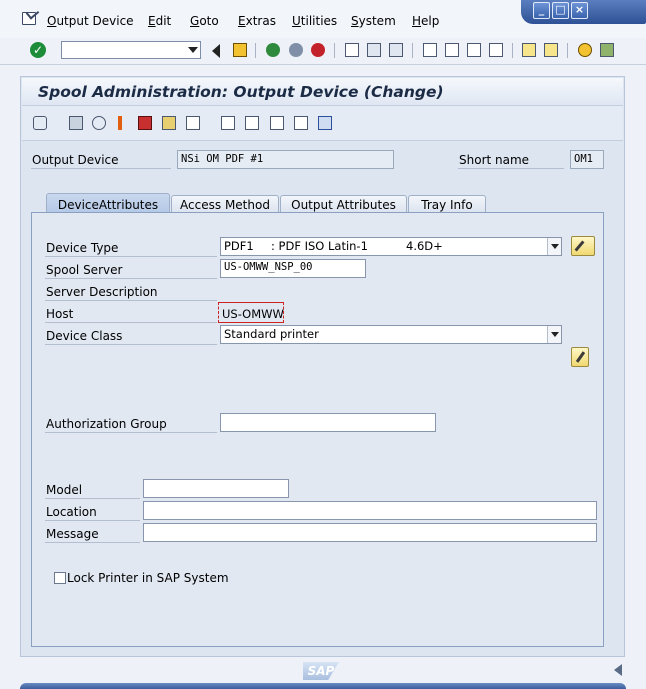 This screenshot has height=689, width=646. I want to click on print-device-icon, so click(252, 123).